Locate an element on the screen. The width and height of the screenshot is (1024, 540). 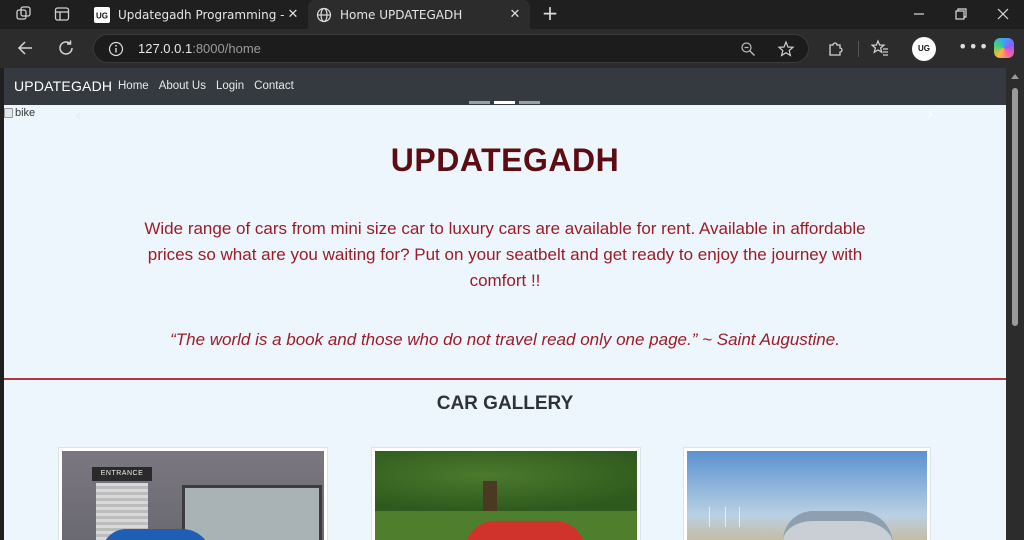
workspaces-icon is located at coordinates (24, 14).